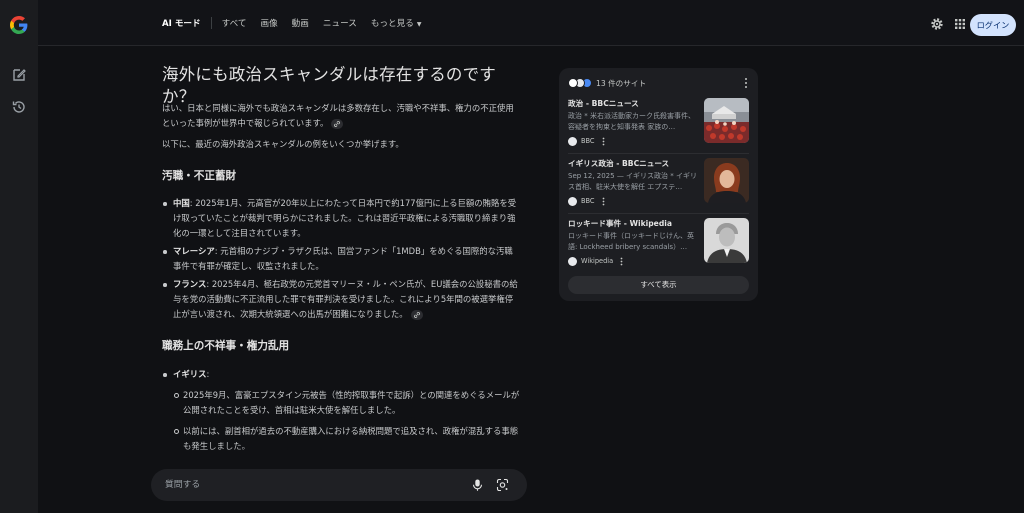  Describe the element at coordinates (392, 24) in the screenshot. I see `tab-more-label: もっと見る` at that location.